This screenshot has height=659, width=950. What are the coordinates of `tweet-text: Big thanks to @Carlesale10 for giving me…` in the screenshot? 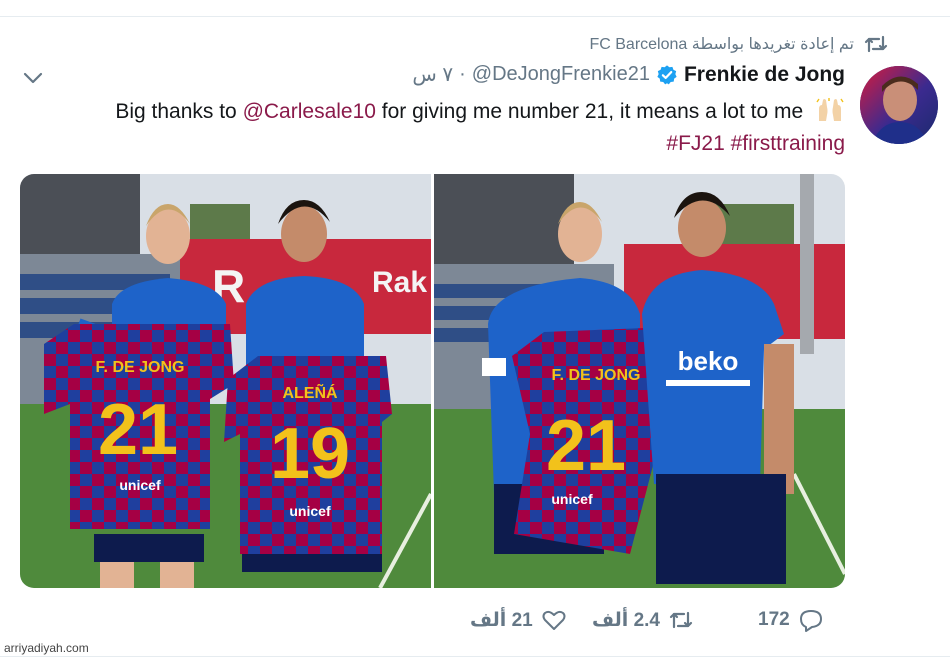 It's located at (435, 128).